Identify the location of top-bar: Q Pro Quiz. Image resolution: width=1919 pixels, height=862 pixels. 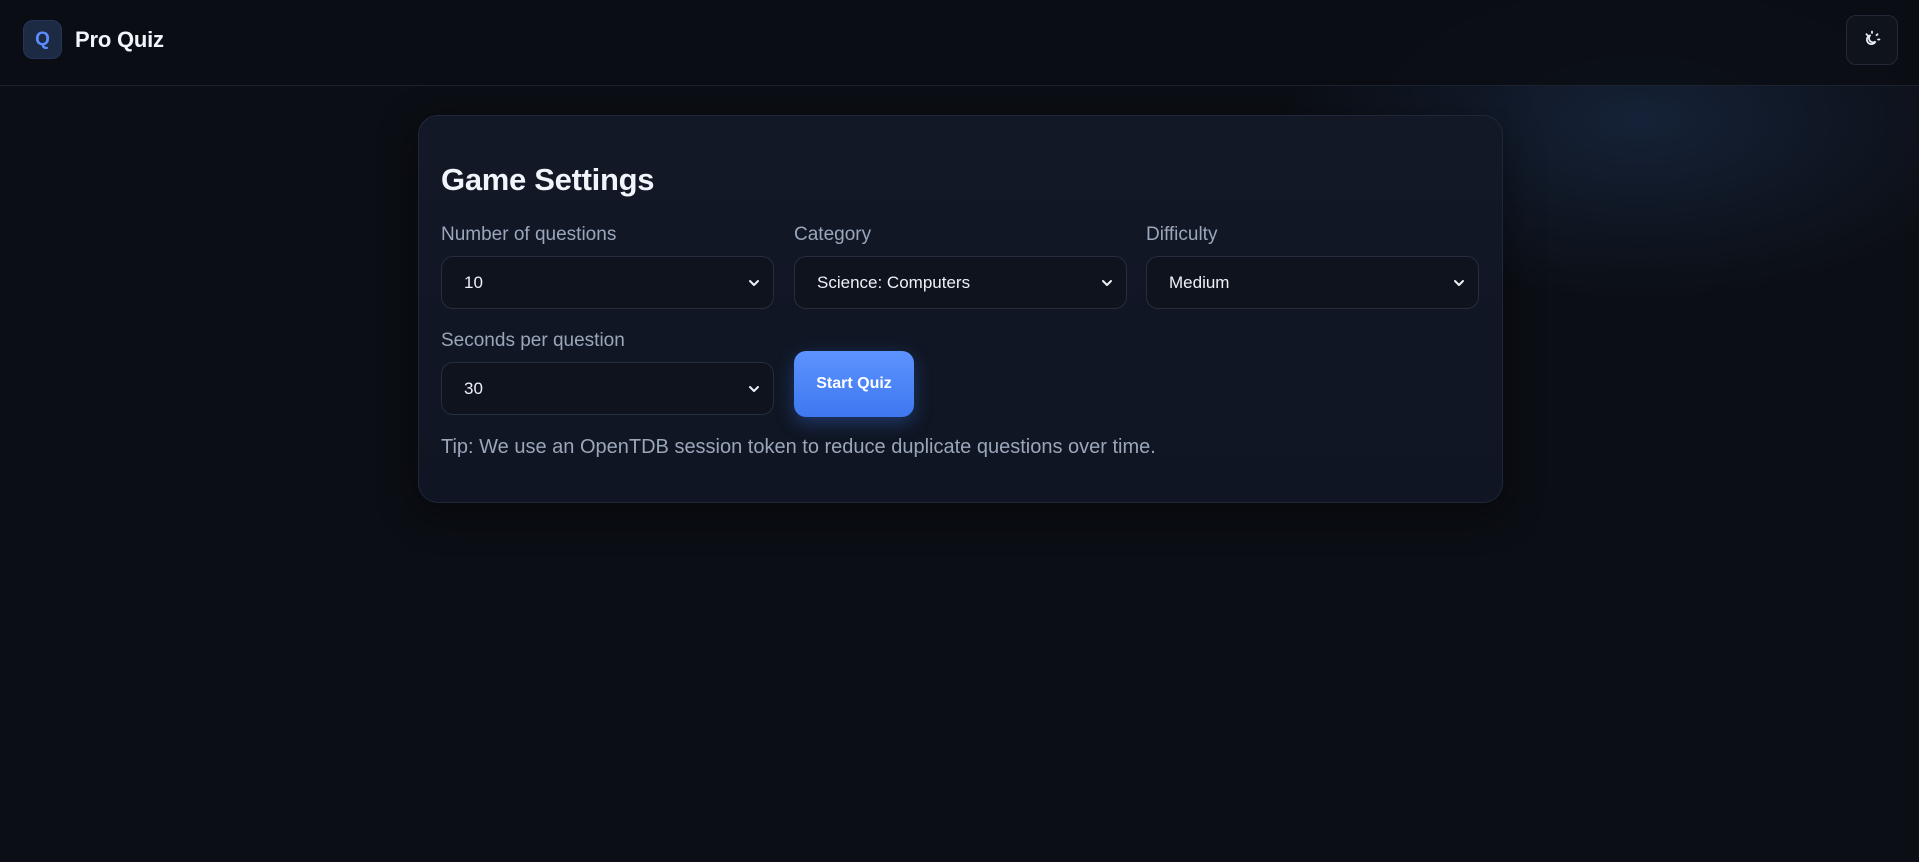
(959, 43).